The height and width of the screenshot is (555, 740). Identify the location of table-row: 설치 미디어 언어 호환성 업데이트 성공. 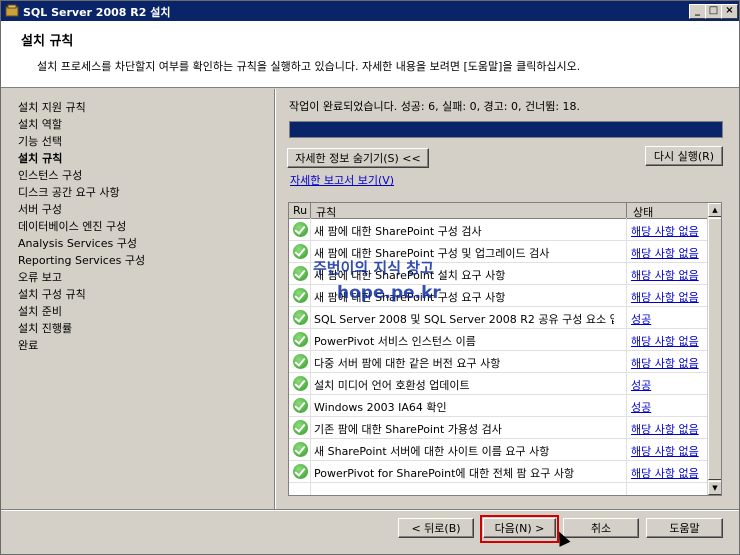
(498, 384).